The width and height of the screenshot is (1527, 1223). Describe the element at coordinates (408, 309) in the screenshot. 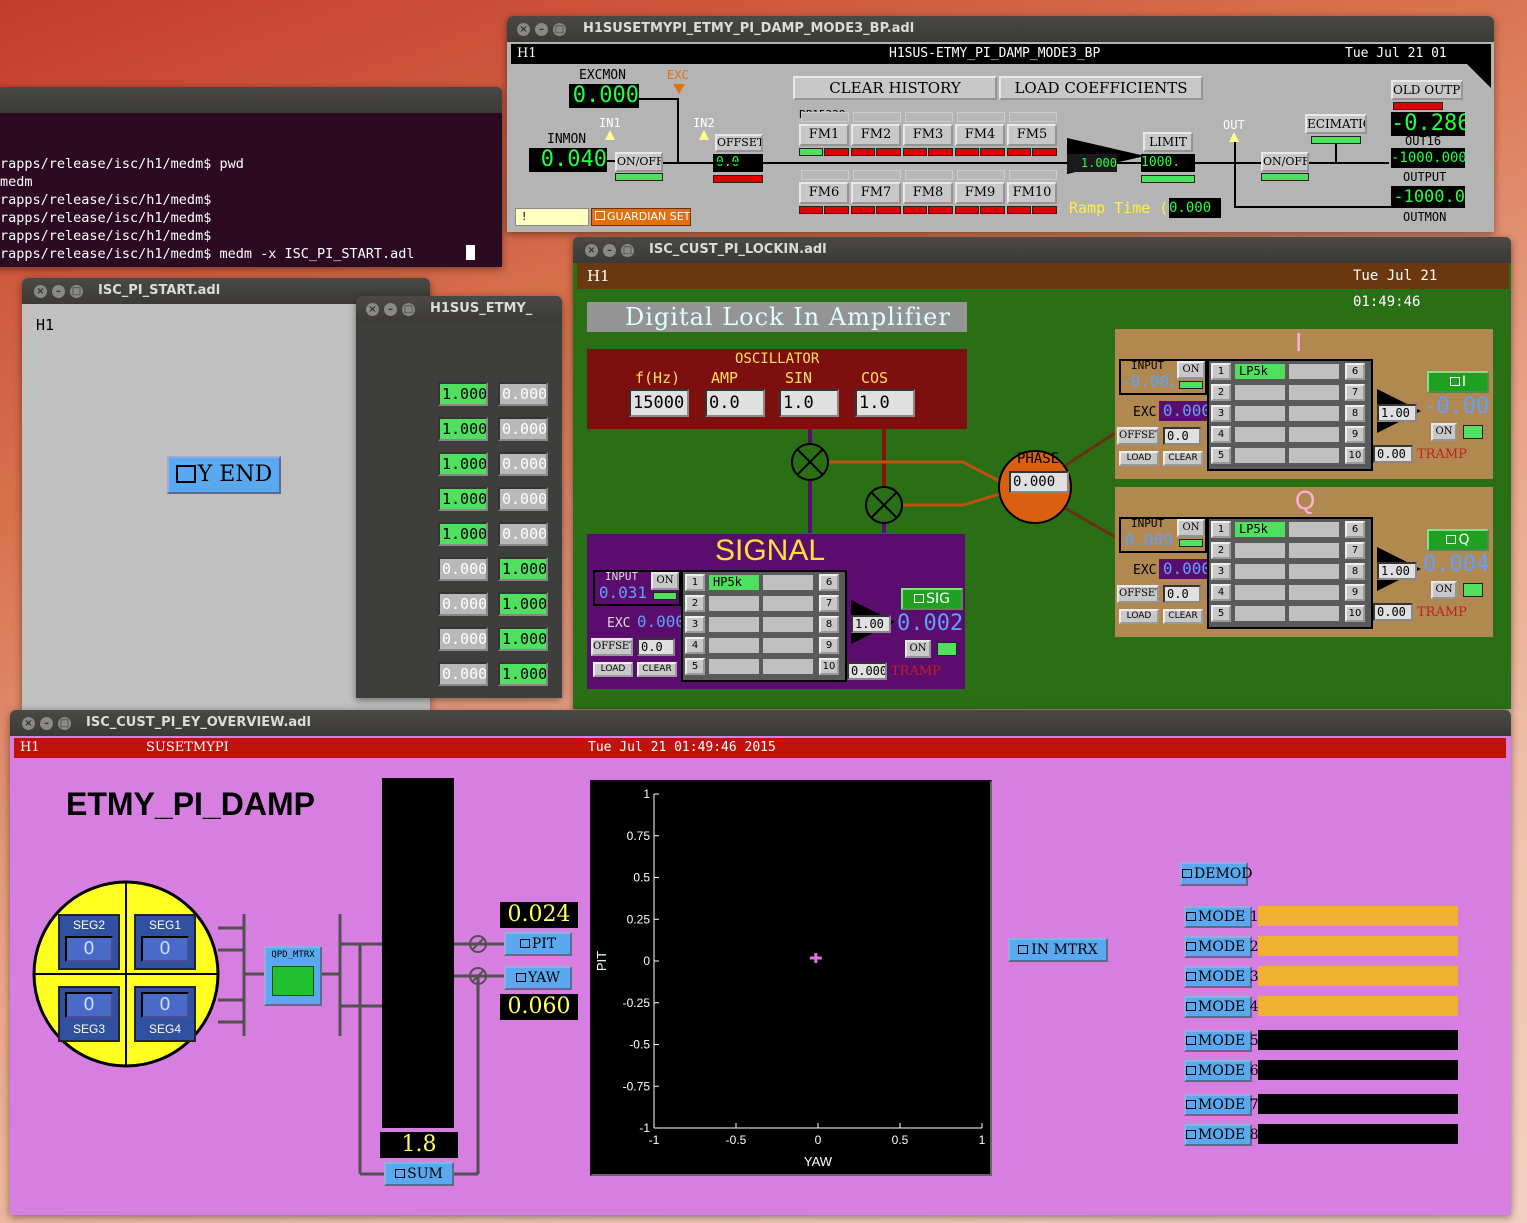

I see `maximize-icon: □` at that location.